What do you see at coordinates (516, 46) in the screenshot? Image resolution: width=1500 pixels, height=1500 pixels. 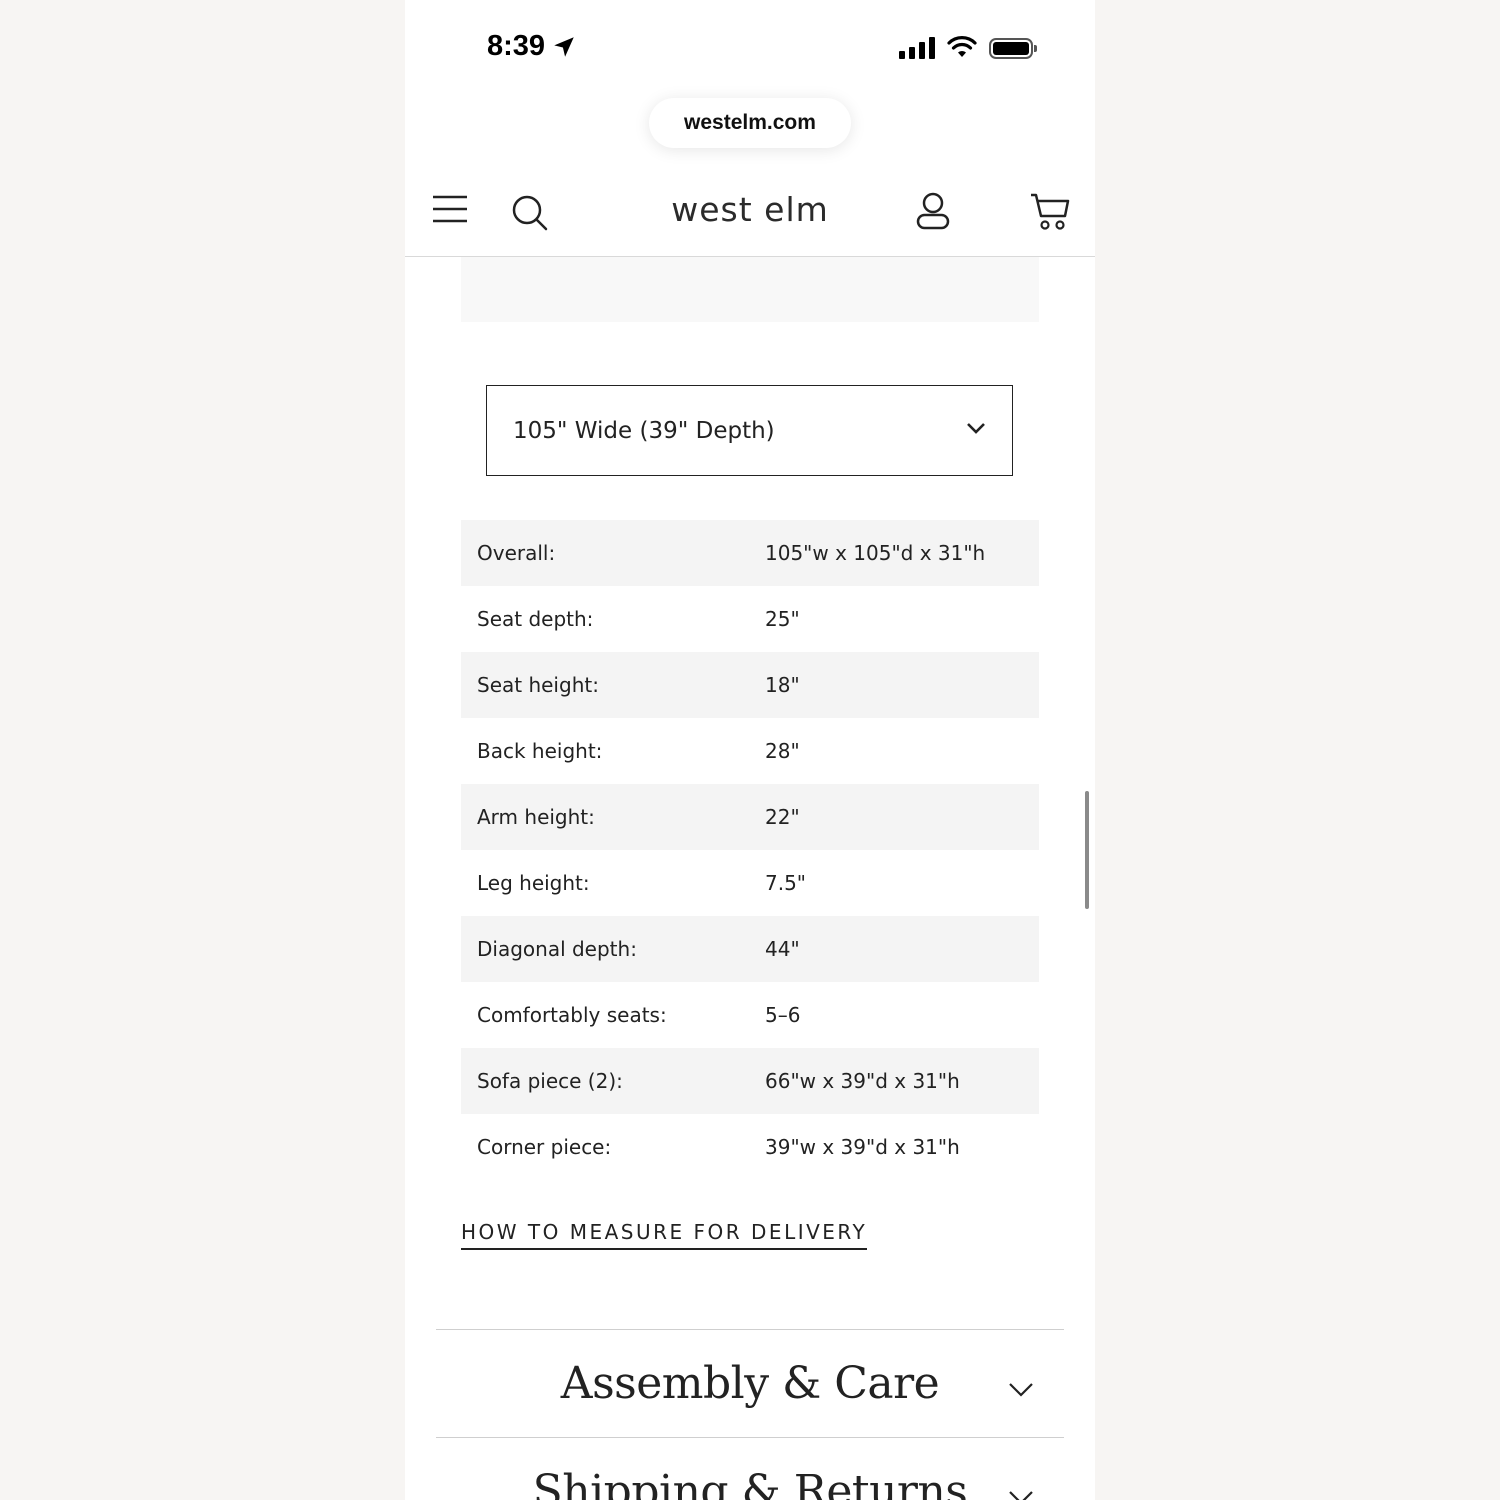 I see `status-time-text: 8:39` at bounding box center [516, 46].